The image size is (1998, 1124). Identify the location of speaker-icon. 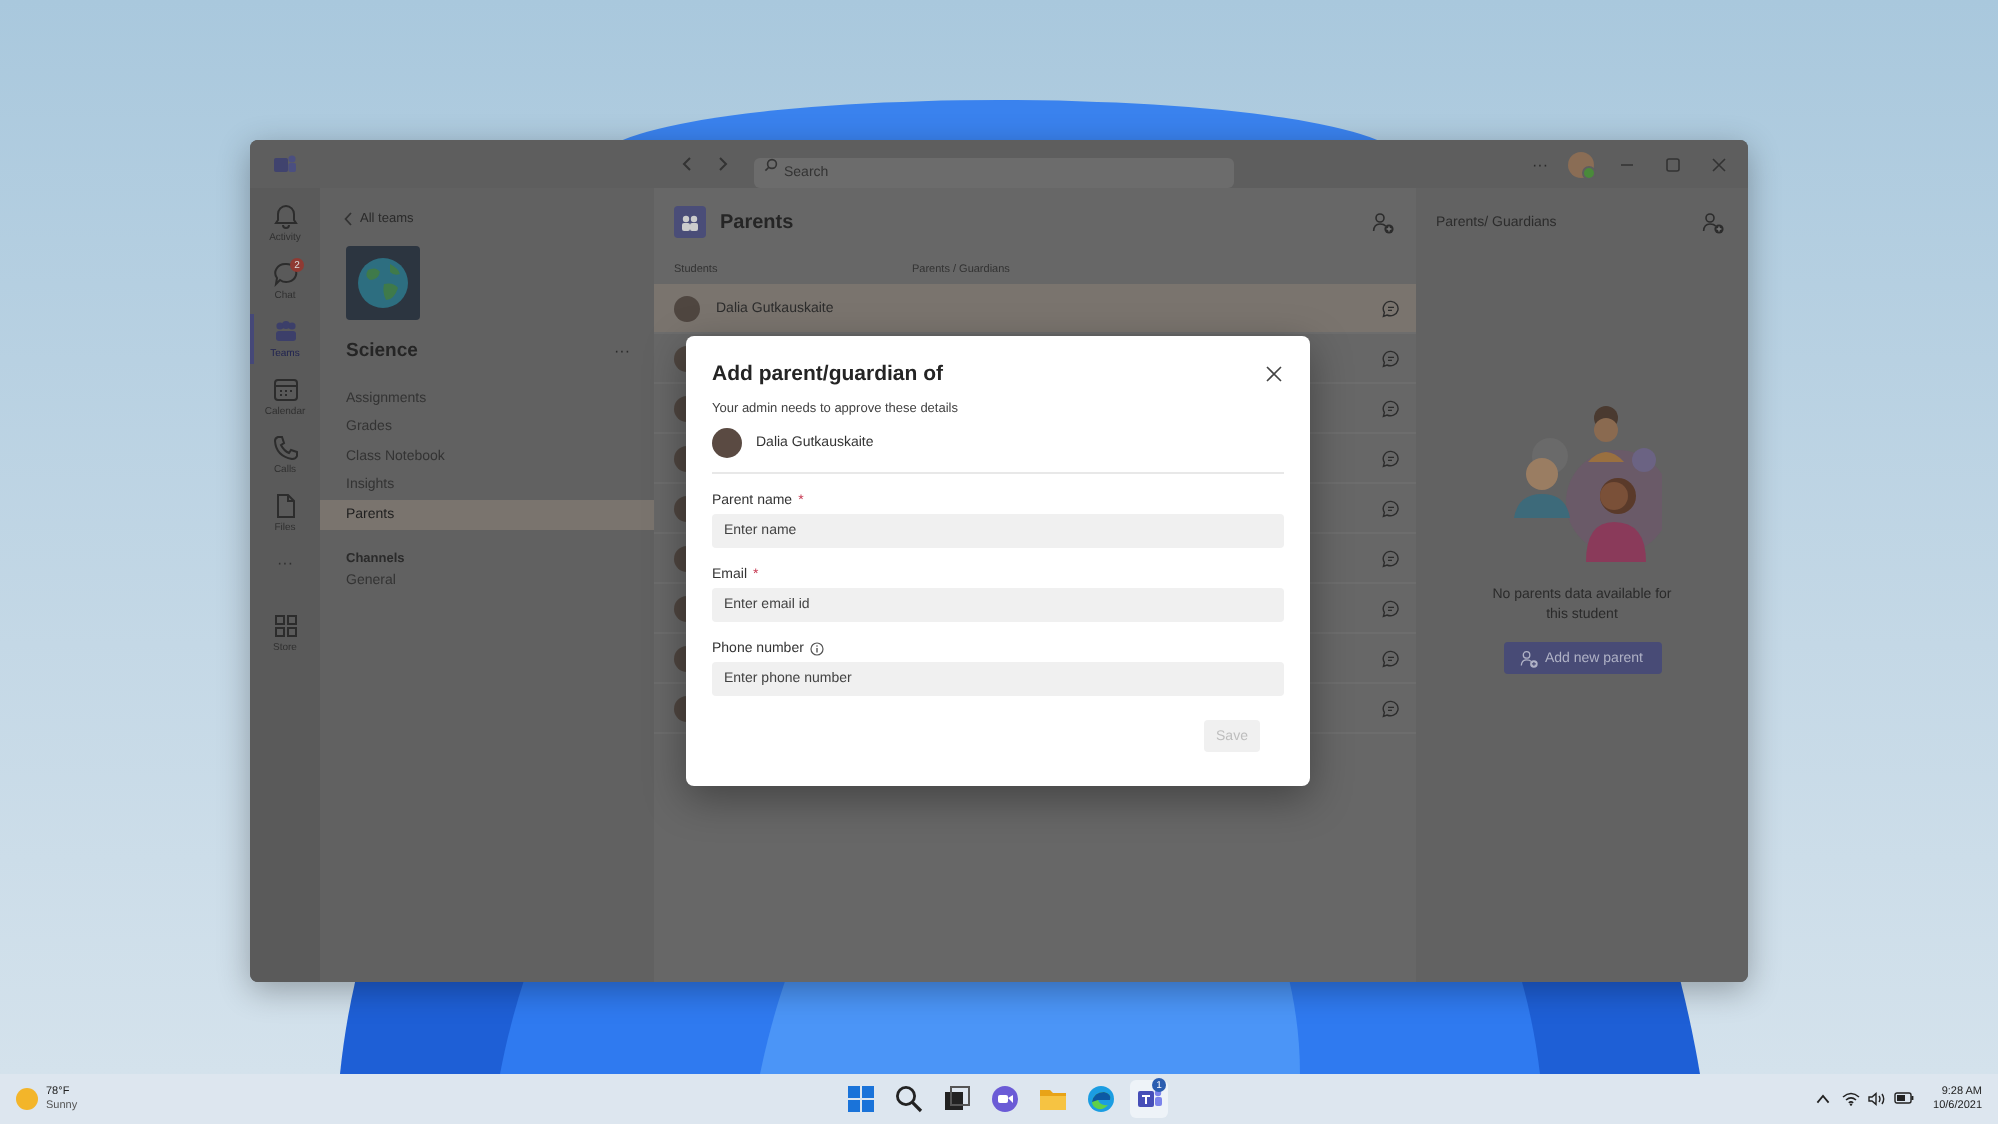
(1876, 1099).